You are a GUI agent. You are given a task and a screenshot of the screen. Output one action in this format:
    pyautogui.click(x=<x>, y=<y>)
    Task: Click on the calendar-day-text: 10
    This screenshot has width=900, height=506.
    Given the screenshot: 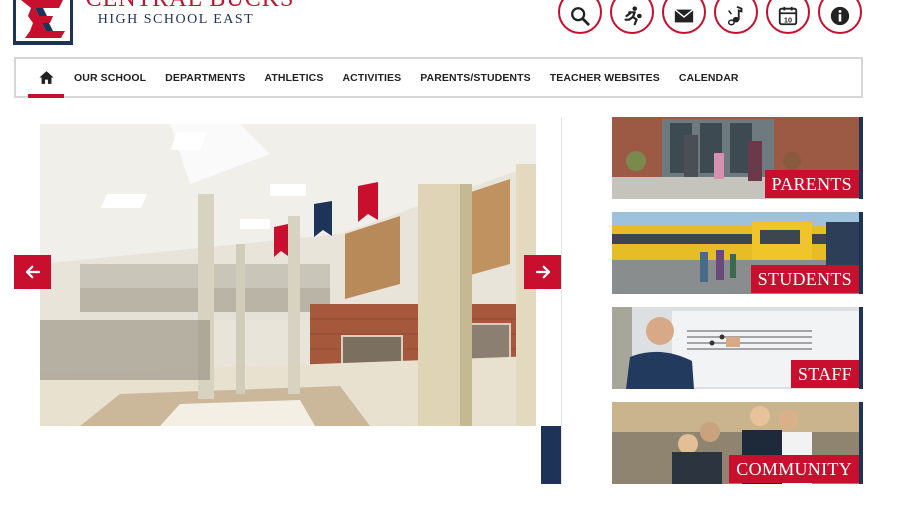 What is the action you would take?
    pyautogui.click(x=788, y=19)
    